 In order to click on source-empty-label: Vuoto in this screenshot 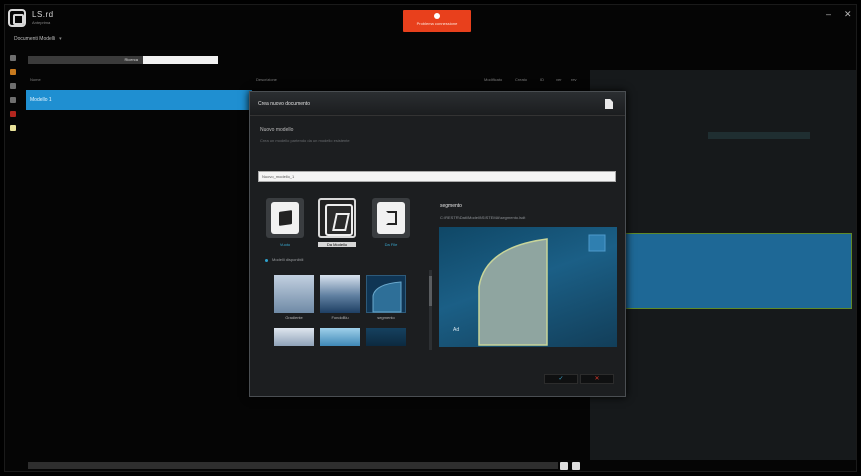, I will do `click(285, 244)`.